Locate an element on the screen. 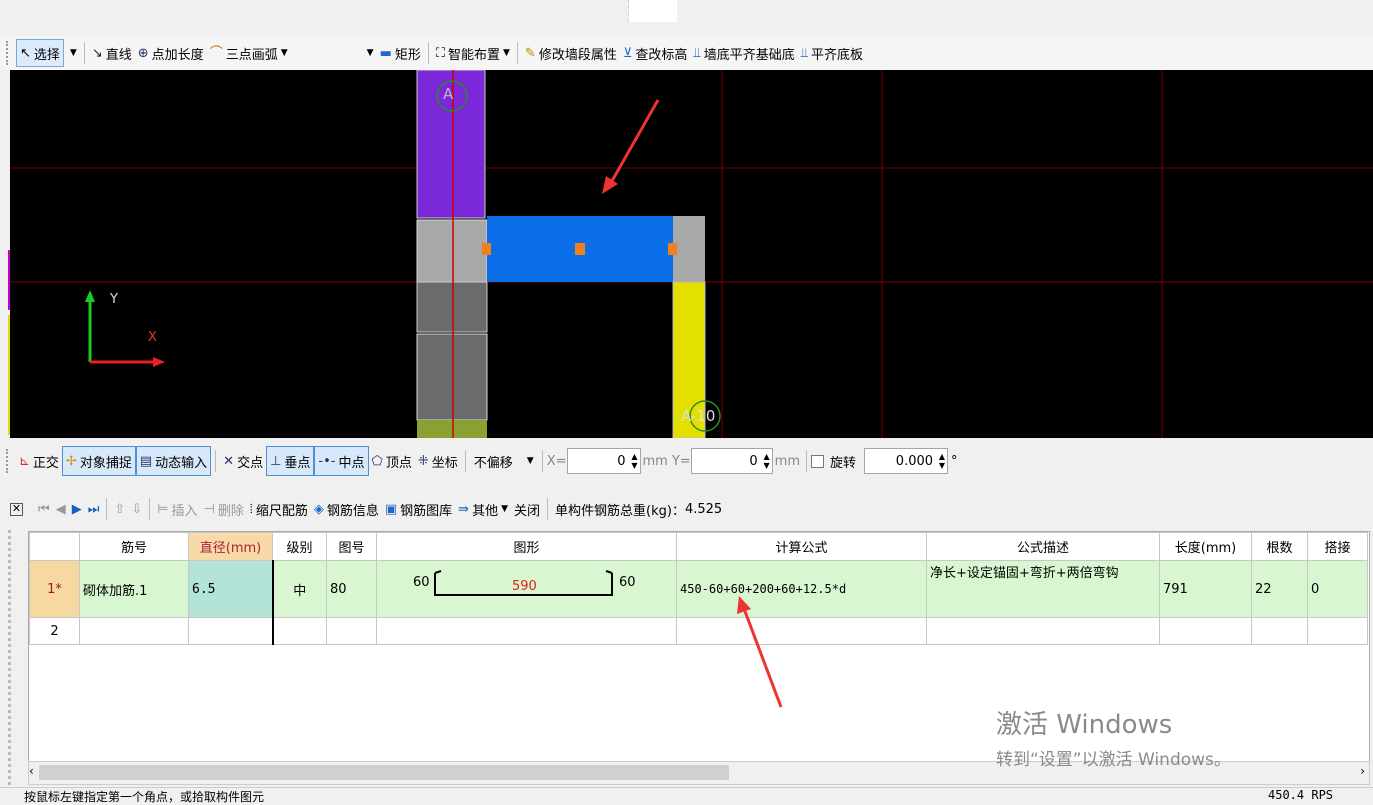  last-record-button: ⏭ is located at coordinates (94, 509).